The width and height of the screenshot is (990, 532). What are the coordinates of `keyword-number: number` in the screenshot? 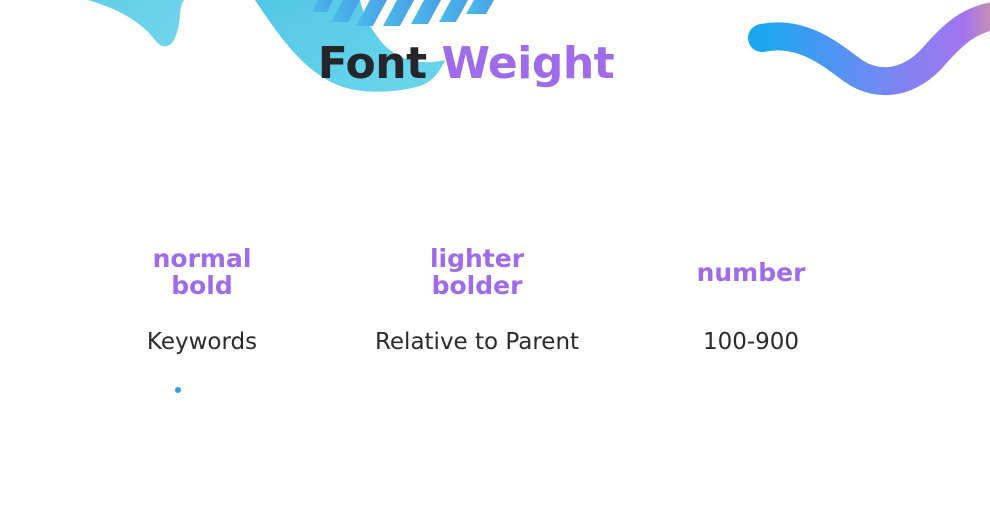 It's located at (751, 272).